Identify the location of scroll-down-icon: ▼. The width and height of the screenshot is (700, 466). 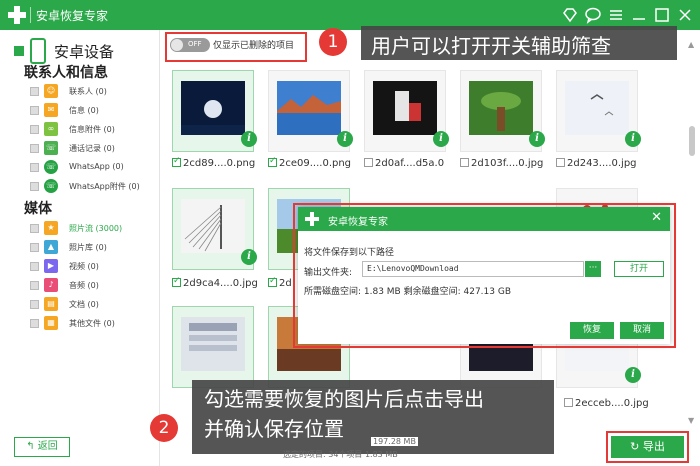
(691, 420).